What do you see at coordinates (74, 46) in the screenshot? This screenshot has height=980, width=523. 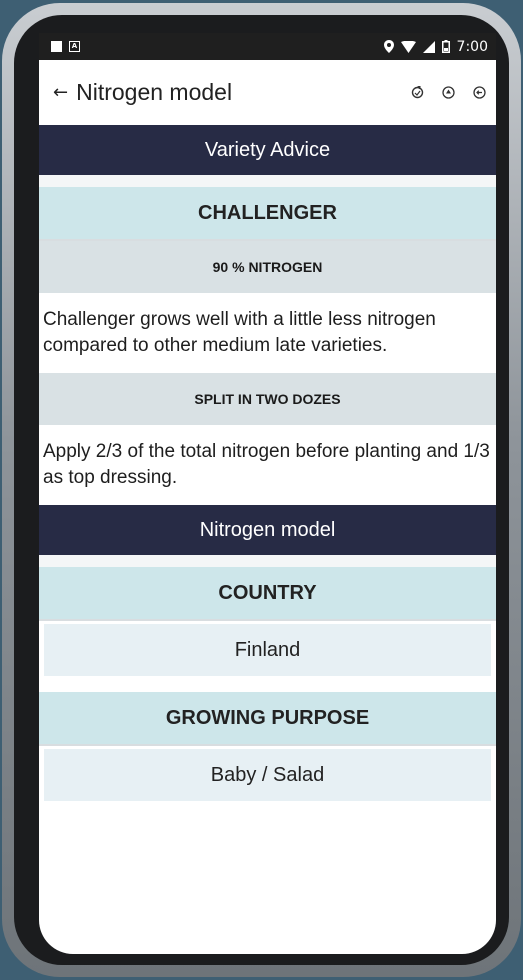 I see `a-notification-icon: A` at bounding box center [74, 46].